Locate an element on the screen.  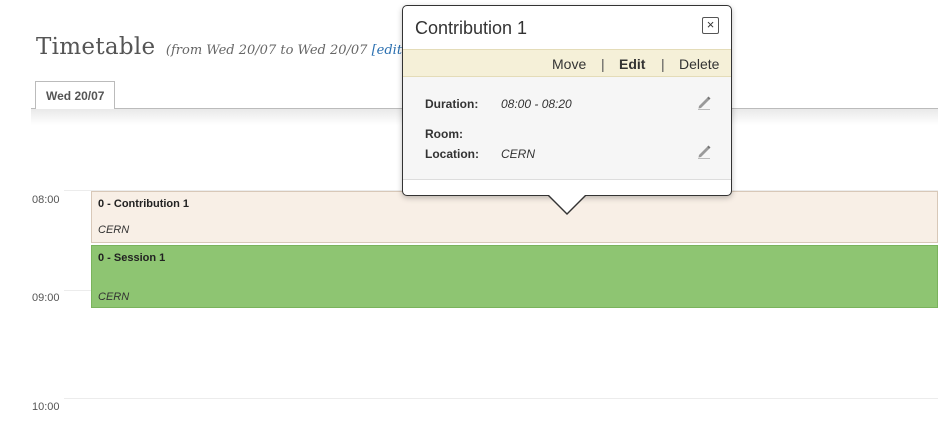
popup-action-bar: Move | Edit | Delete is located at coordinates (567, 63).